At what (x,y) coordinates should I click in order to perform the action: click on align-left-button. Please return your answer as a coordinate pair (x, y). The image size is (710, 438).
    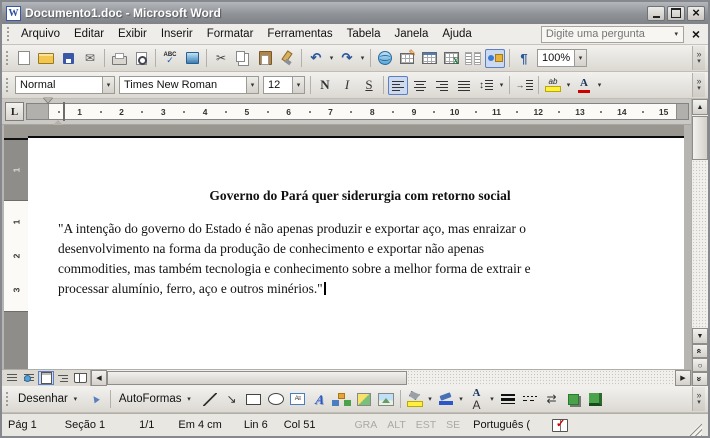
    Looking at the image, I should click on (398, 85).